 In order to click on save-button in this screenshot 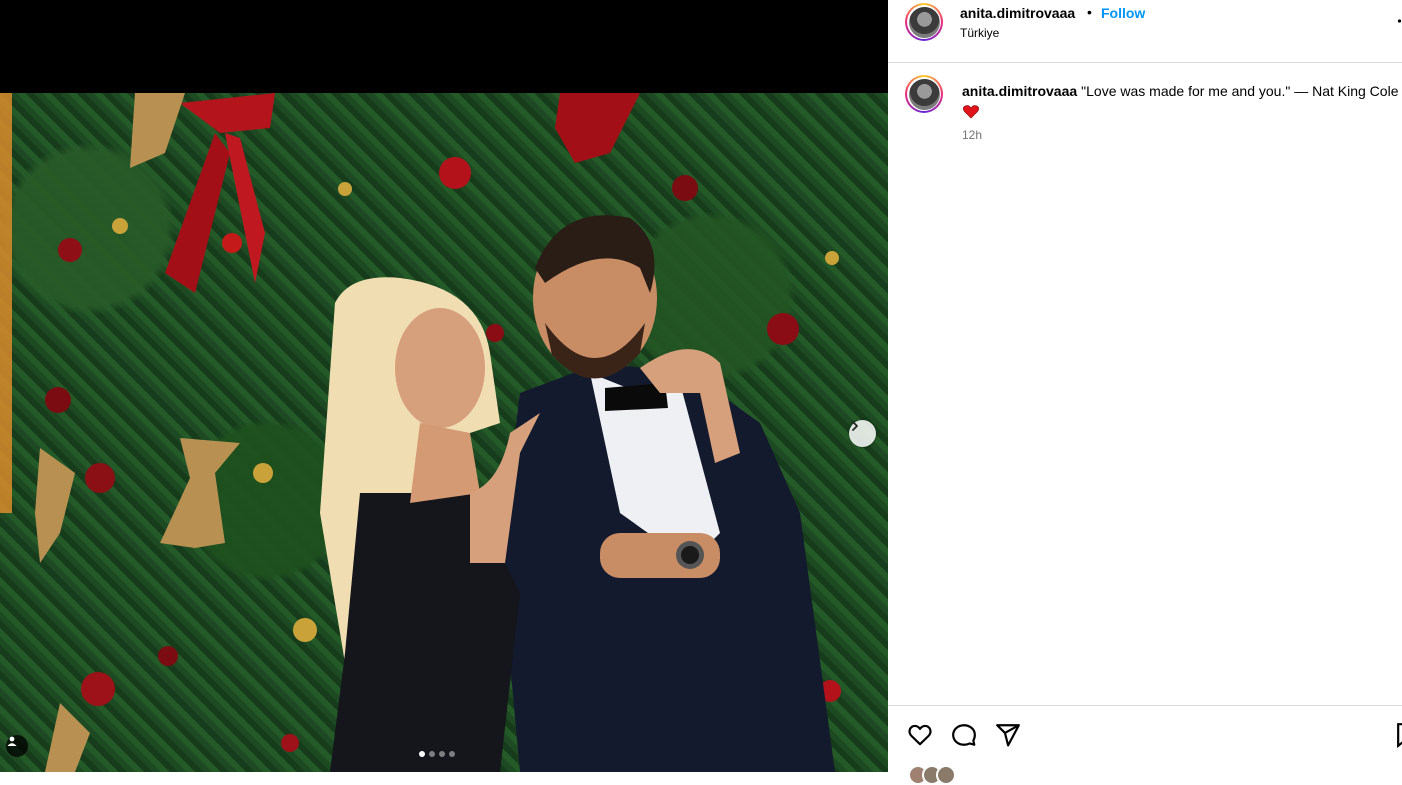, I will do `click(1399, 735)`.